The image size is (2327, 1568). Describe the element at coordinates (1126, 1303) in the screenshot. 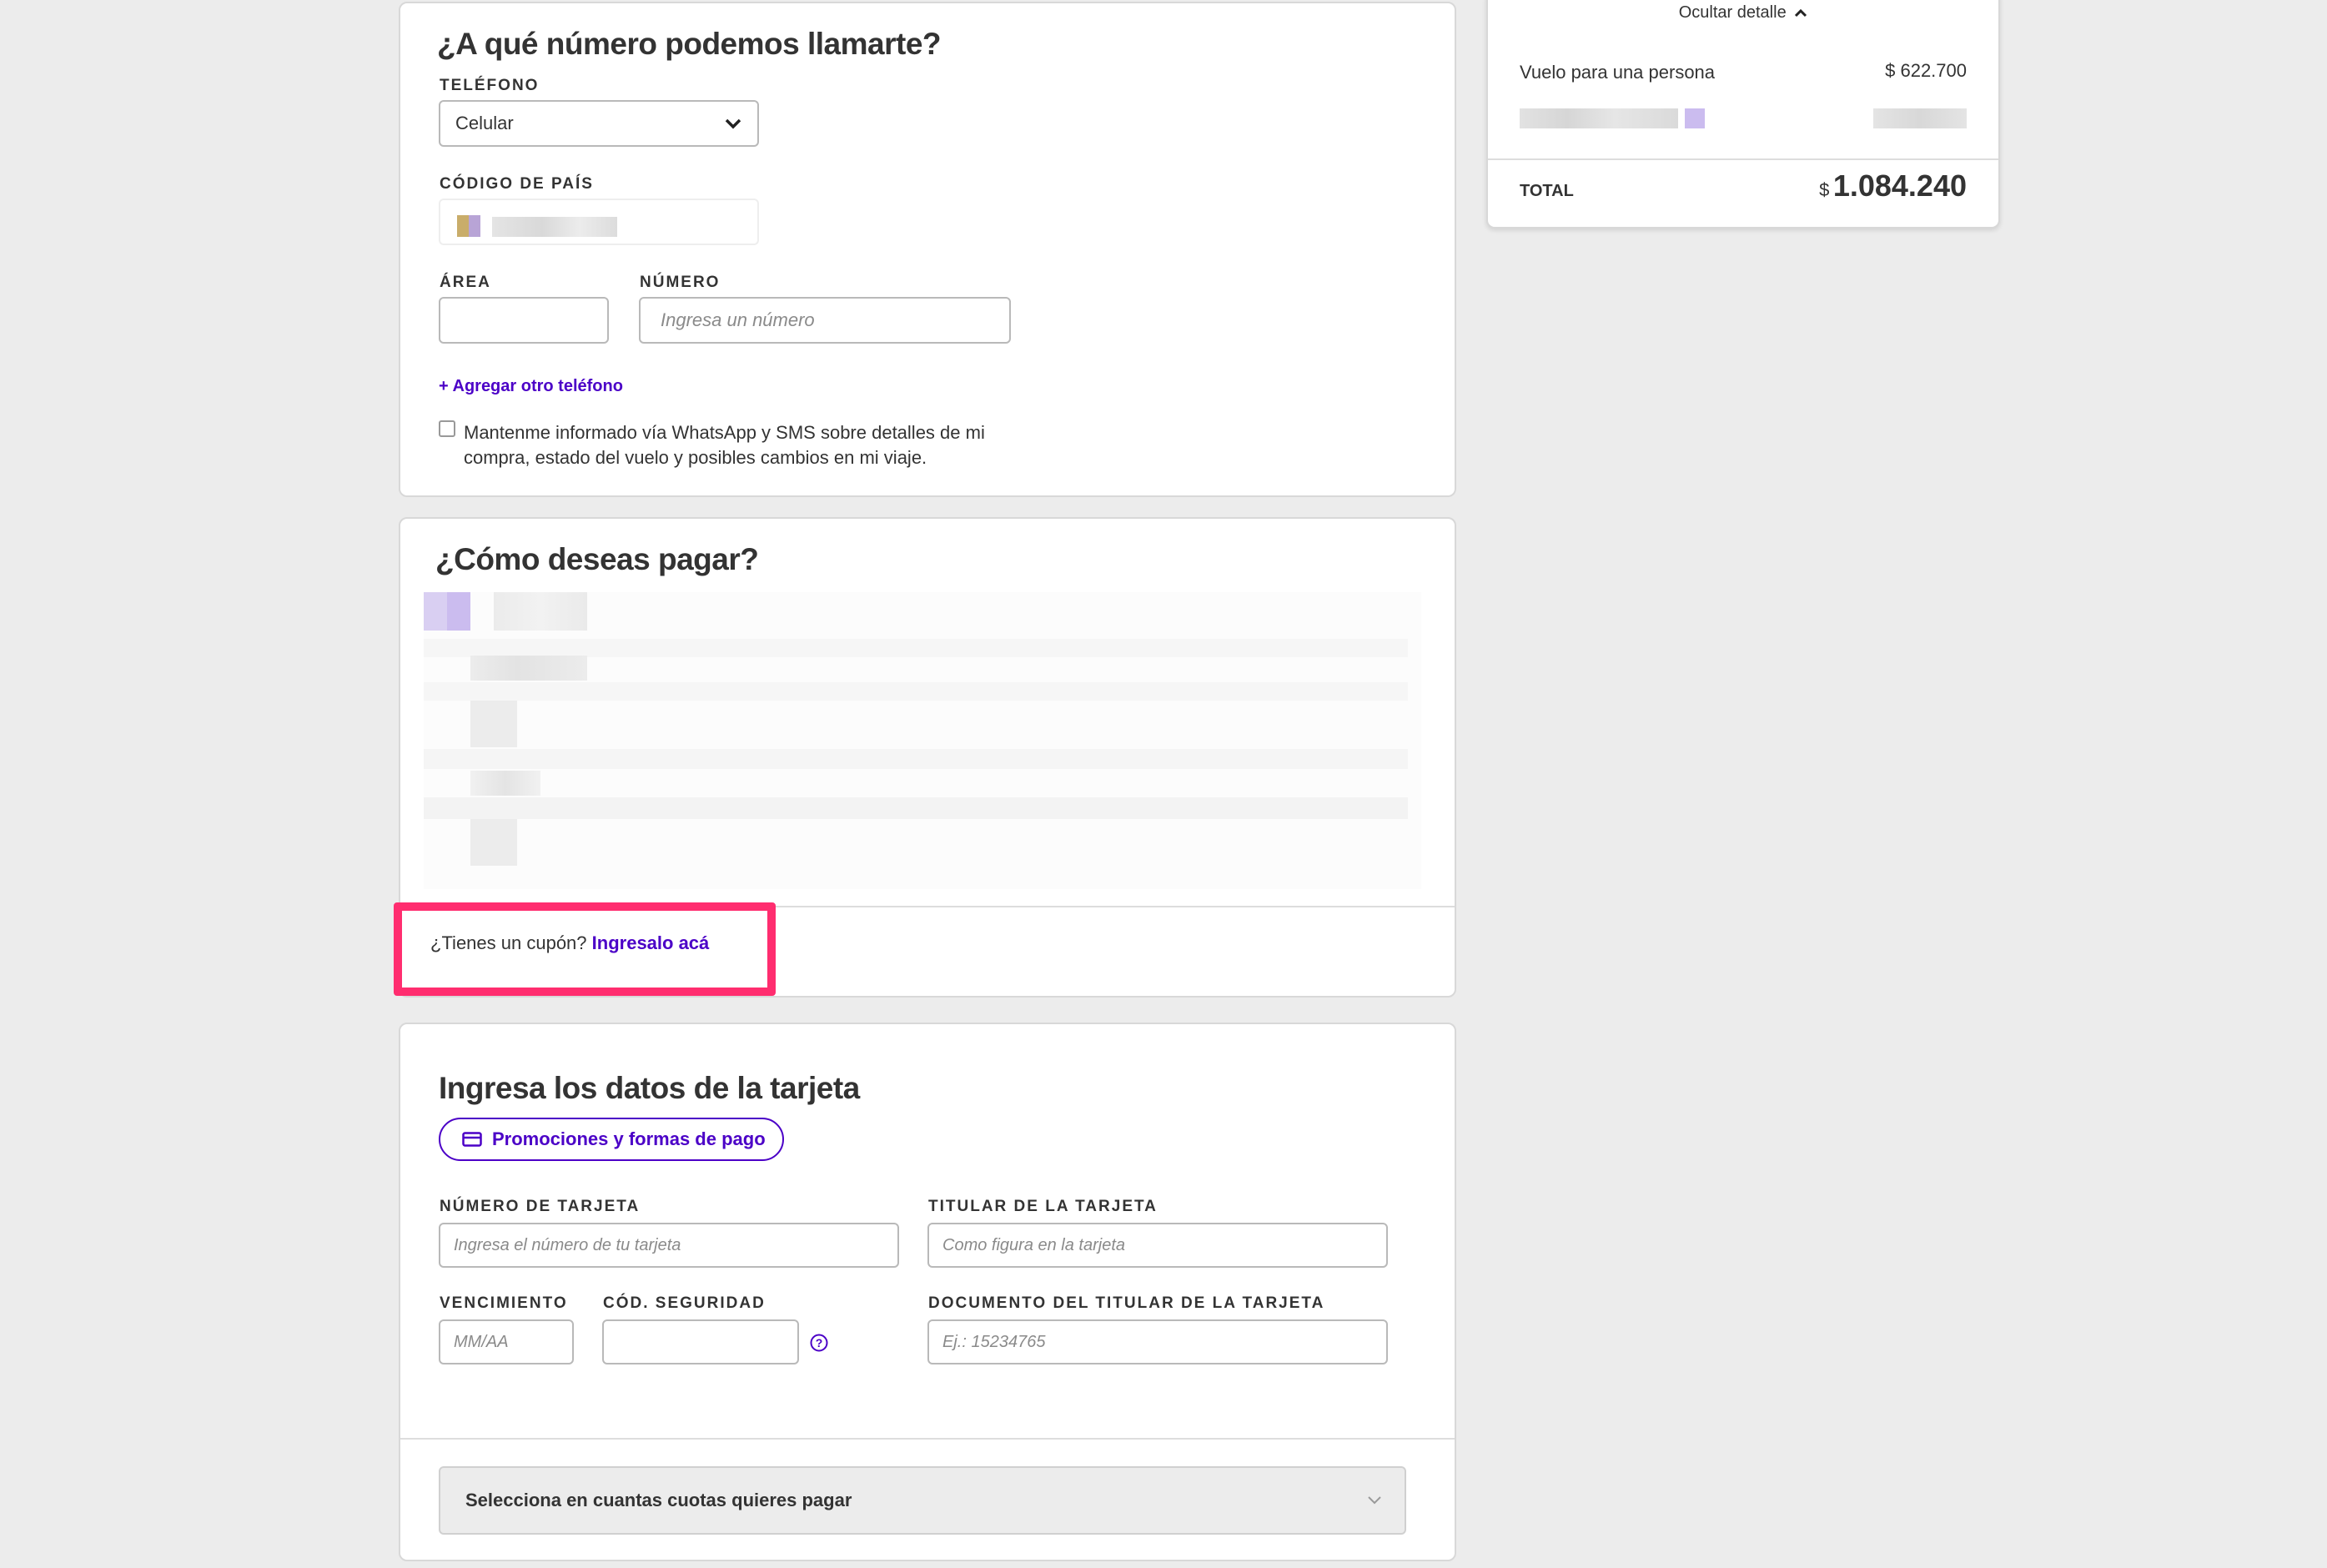

I see `document-label: DOCUMENTO DEL TITULAR DE LA TARJETA` at that location.